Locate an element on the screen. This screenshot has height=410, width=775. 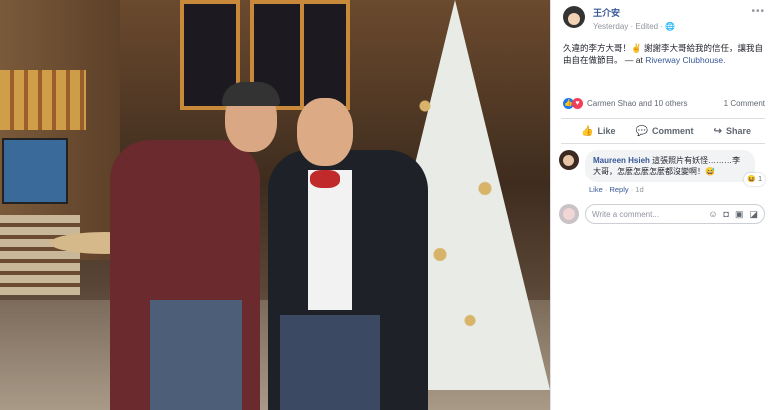
comment-links: Like · Reply · 1d is located at coordinates (616, 189).